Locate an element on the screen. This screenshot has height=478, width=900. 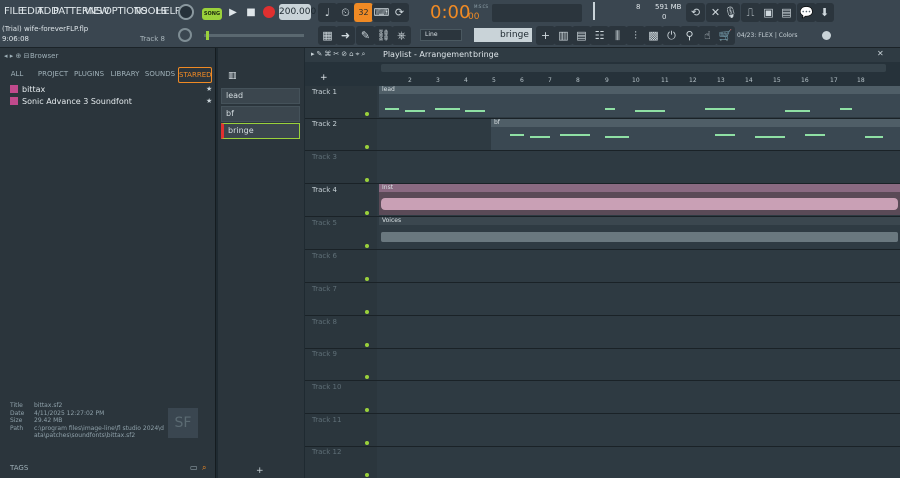
microphone-icon: 🎙 is located at coordinates (730, 12).